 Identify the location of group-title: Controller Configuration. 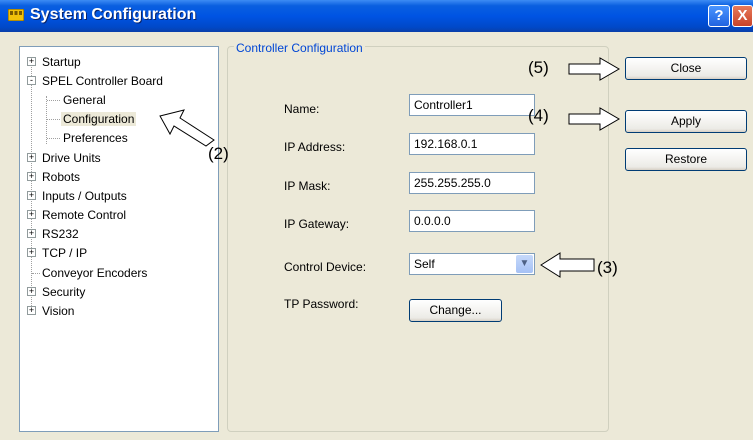
(299, 48).